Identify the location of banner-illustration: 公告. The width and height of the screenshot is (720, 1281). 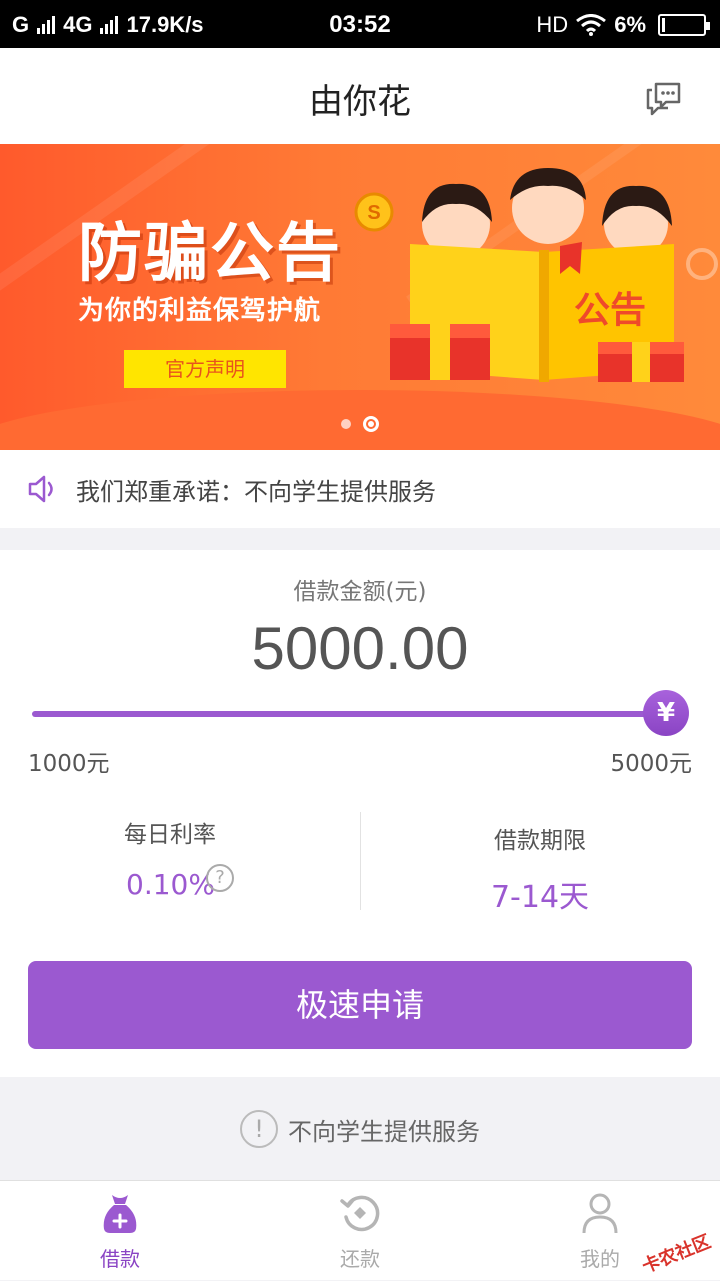
(554, 275).